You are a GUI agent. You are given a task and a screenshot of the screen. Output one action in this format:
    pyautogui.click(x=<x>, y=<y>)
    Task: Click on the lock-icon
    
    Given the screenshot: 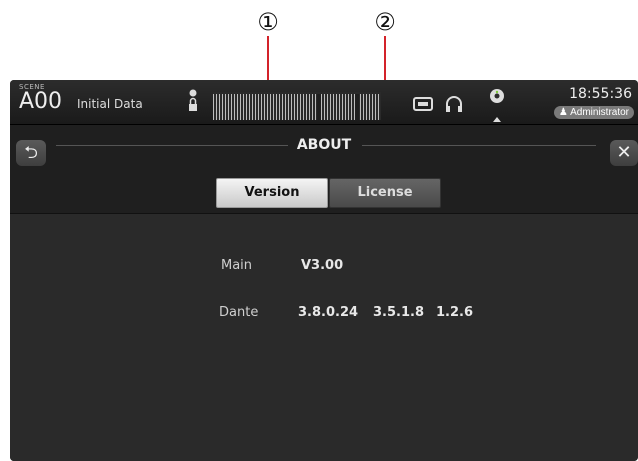 What is the action you would take?
    pyautogui.click(x=193, y=100)
    